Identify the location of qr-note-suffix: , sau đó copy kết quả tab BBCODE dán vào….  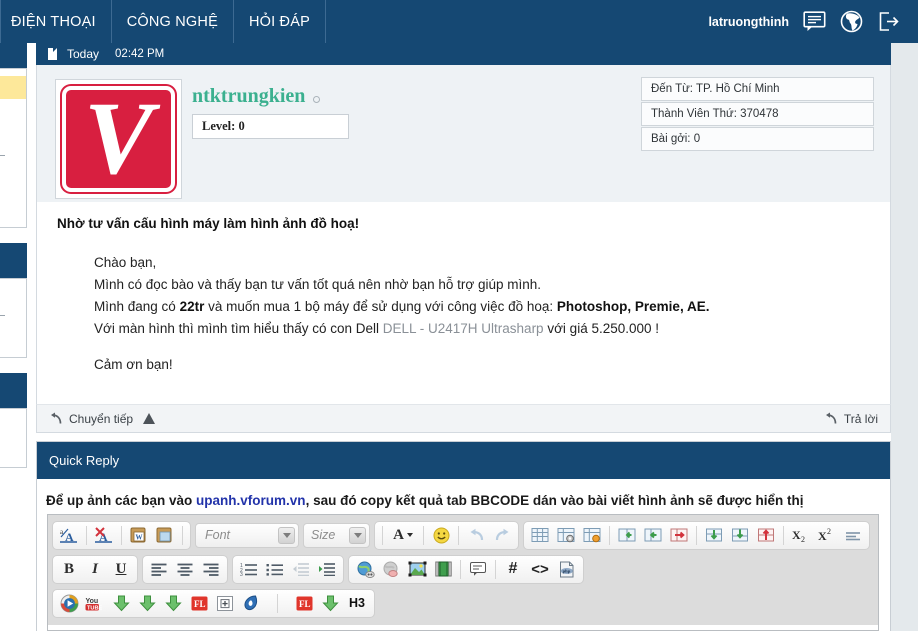
(554, 500).